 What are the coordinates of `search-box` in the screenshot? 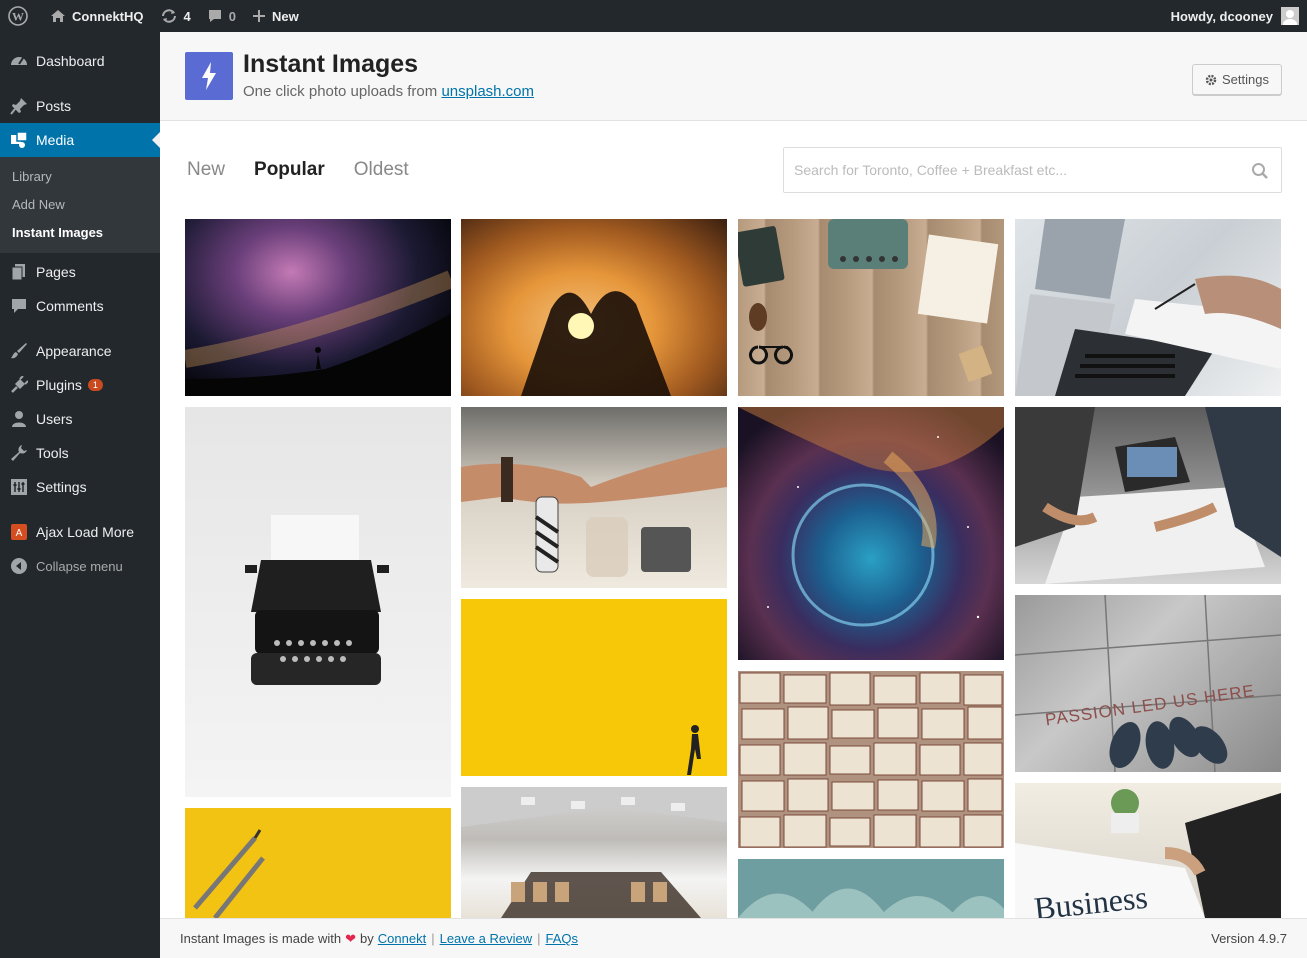 It's located at (1032, 170).